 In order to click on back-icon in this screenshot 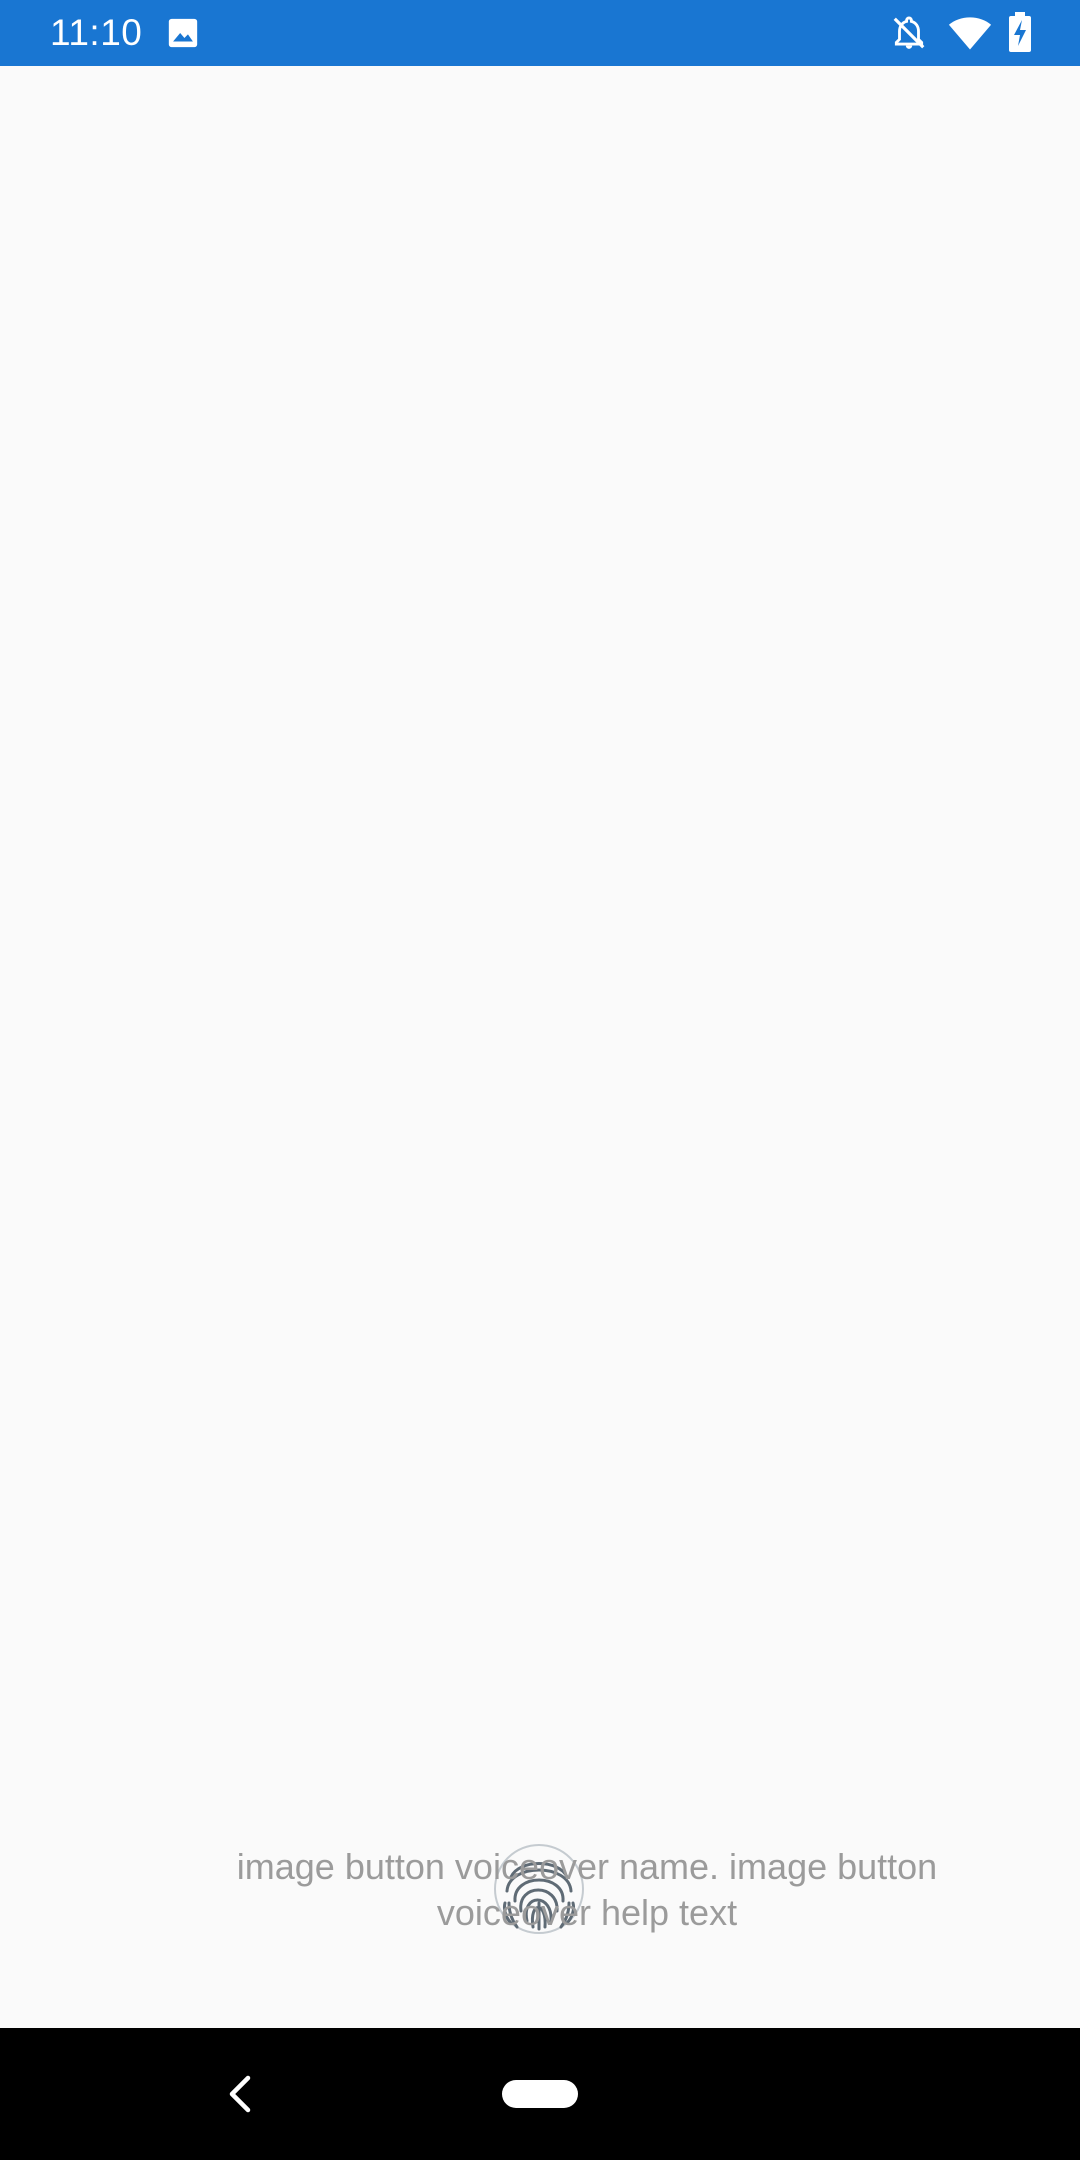, I will do `click(240, 2094)`.